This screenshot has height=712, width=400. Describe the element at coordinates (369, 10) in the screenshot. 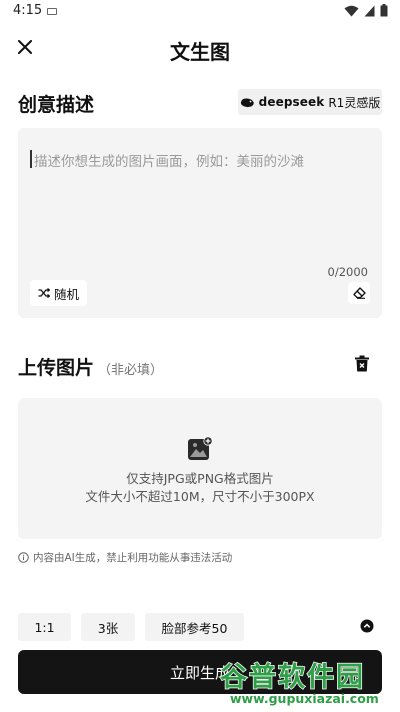

I see `signal-icon` at that location.